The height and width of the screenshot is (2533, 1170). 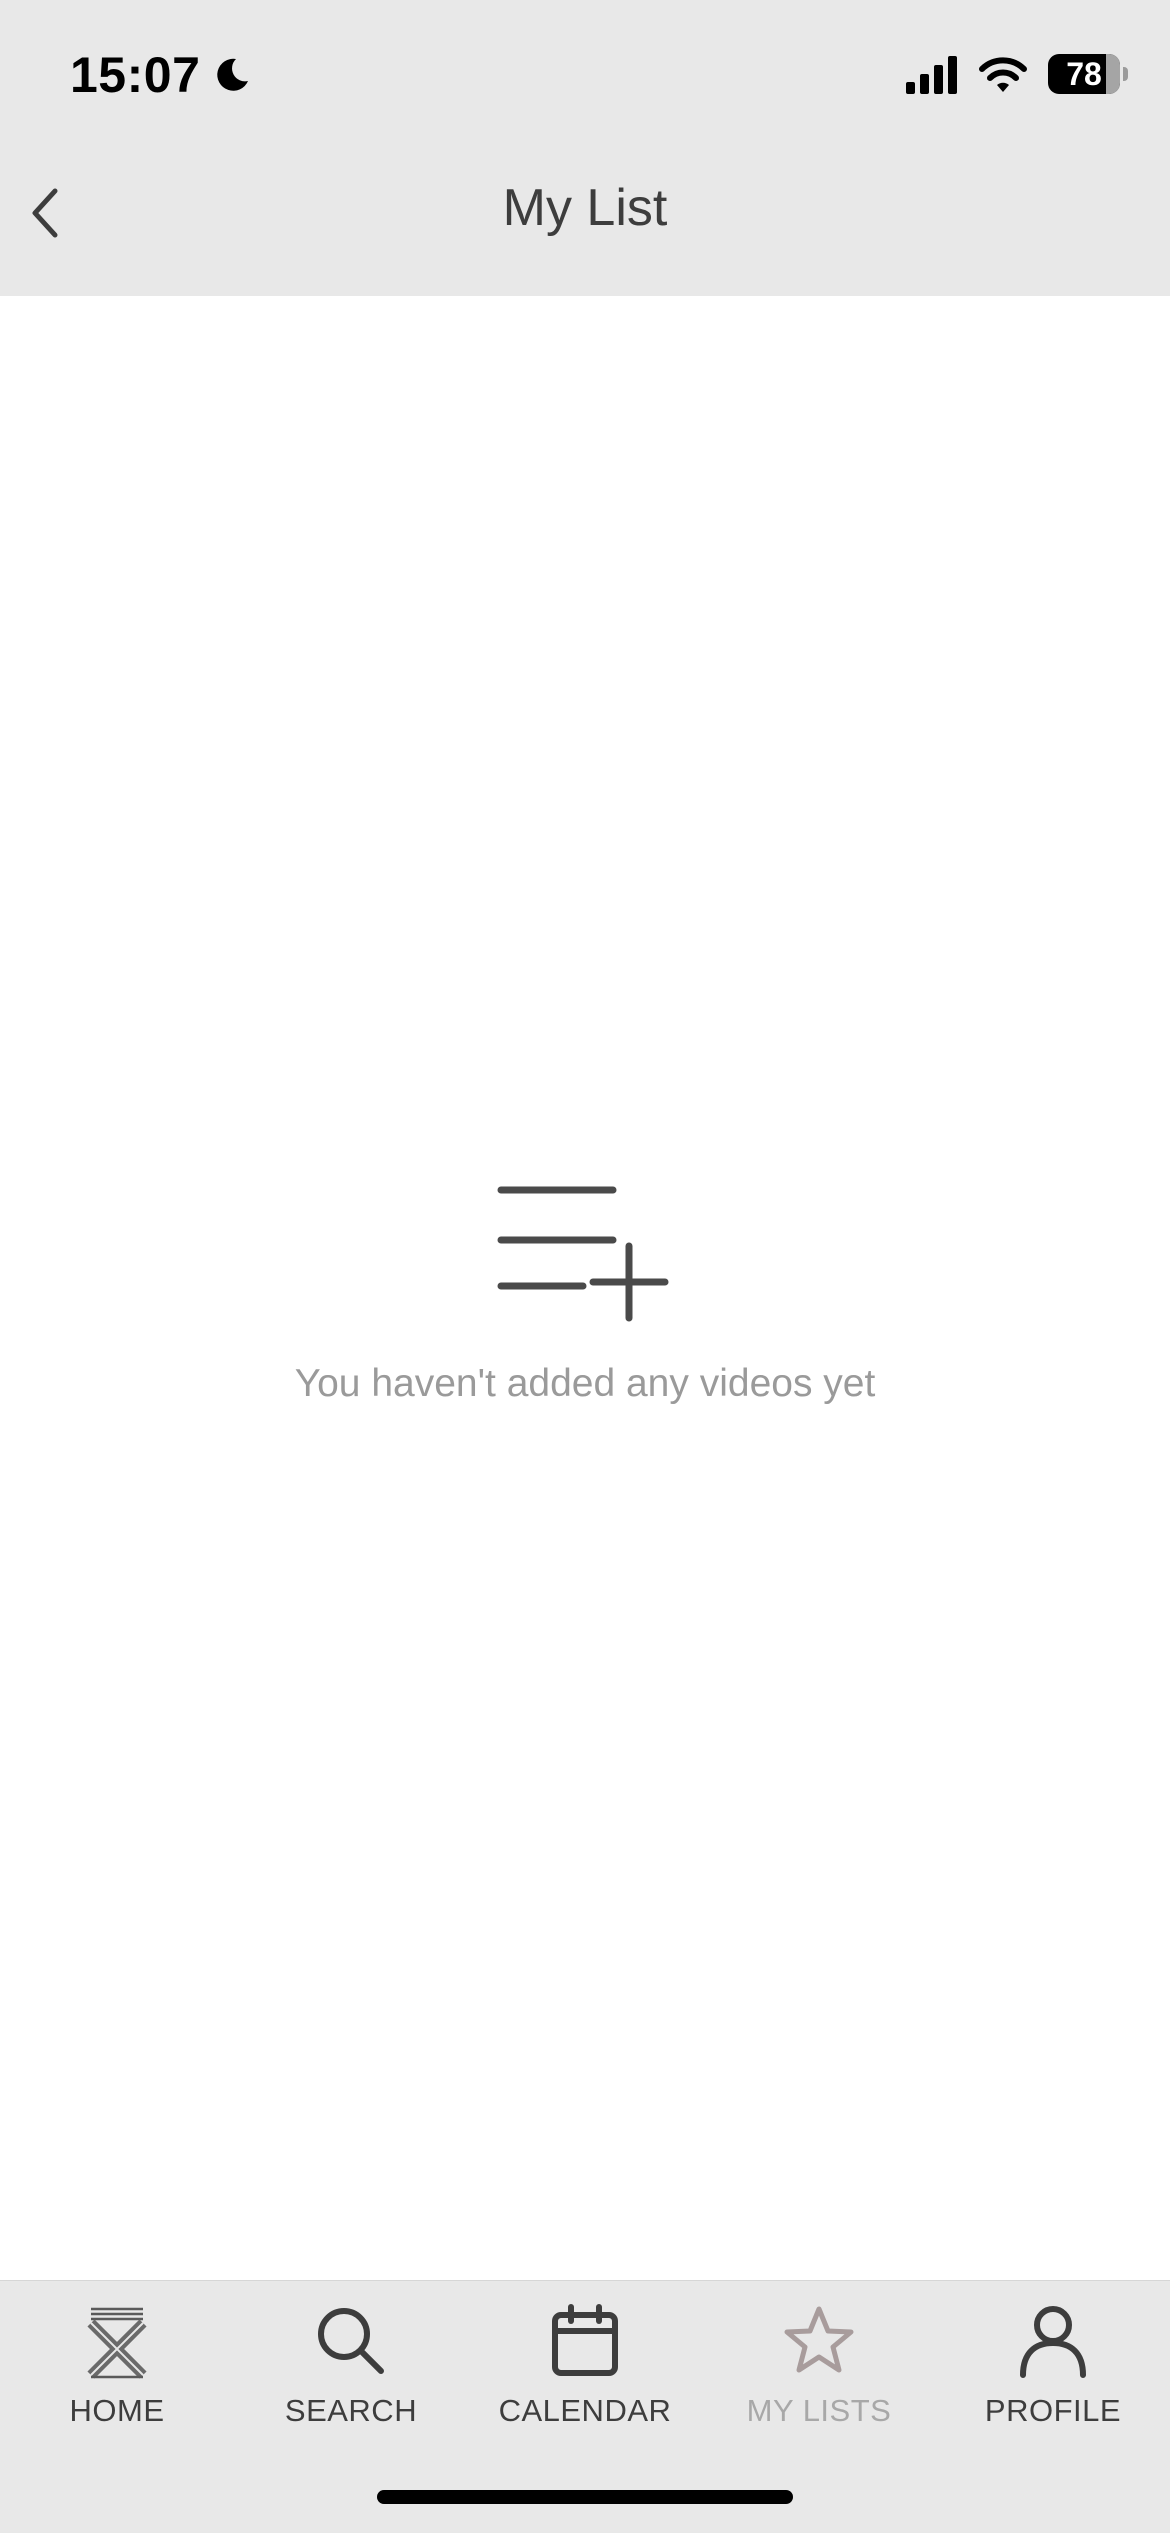 I want to click on nav-header: My List, so click(x=585, y=223).